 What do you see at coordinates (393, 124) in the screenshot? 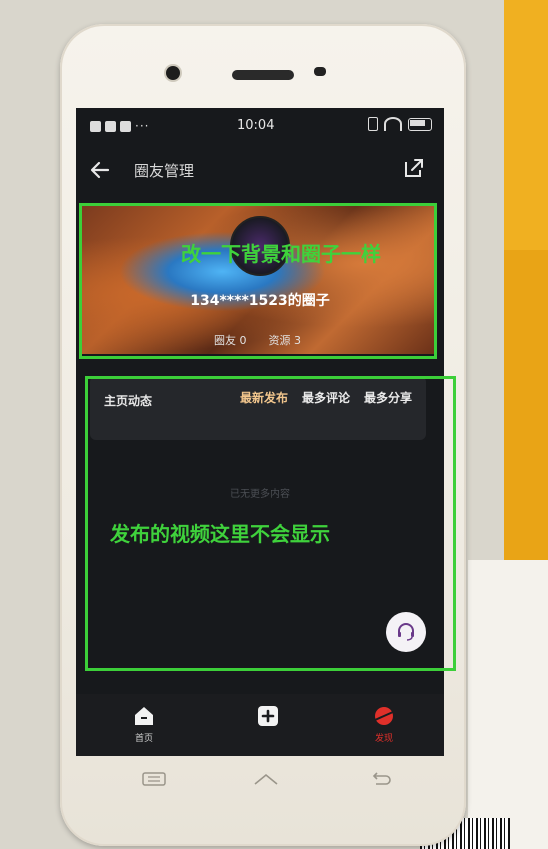
I see `wifi-icon` at bounding box center [393, 124].